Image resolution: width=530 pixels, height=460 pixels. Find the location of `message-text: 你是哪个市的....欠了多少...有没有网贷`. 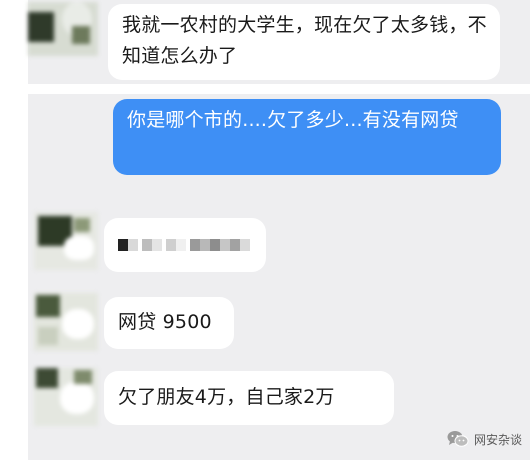

message-text: 你是哪个市的....欠了多少...有没有网贷 is located at coordinates (293, 120).